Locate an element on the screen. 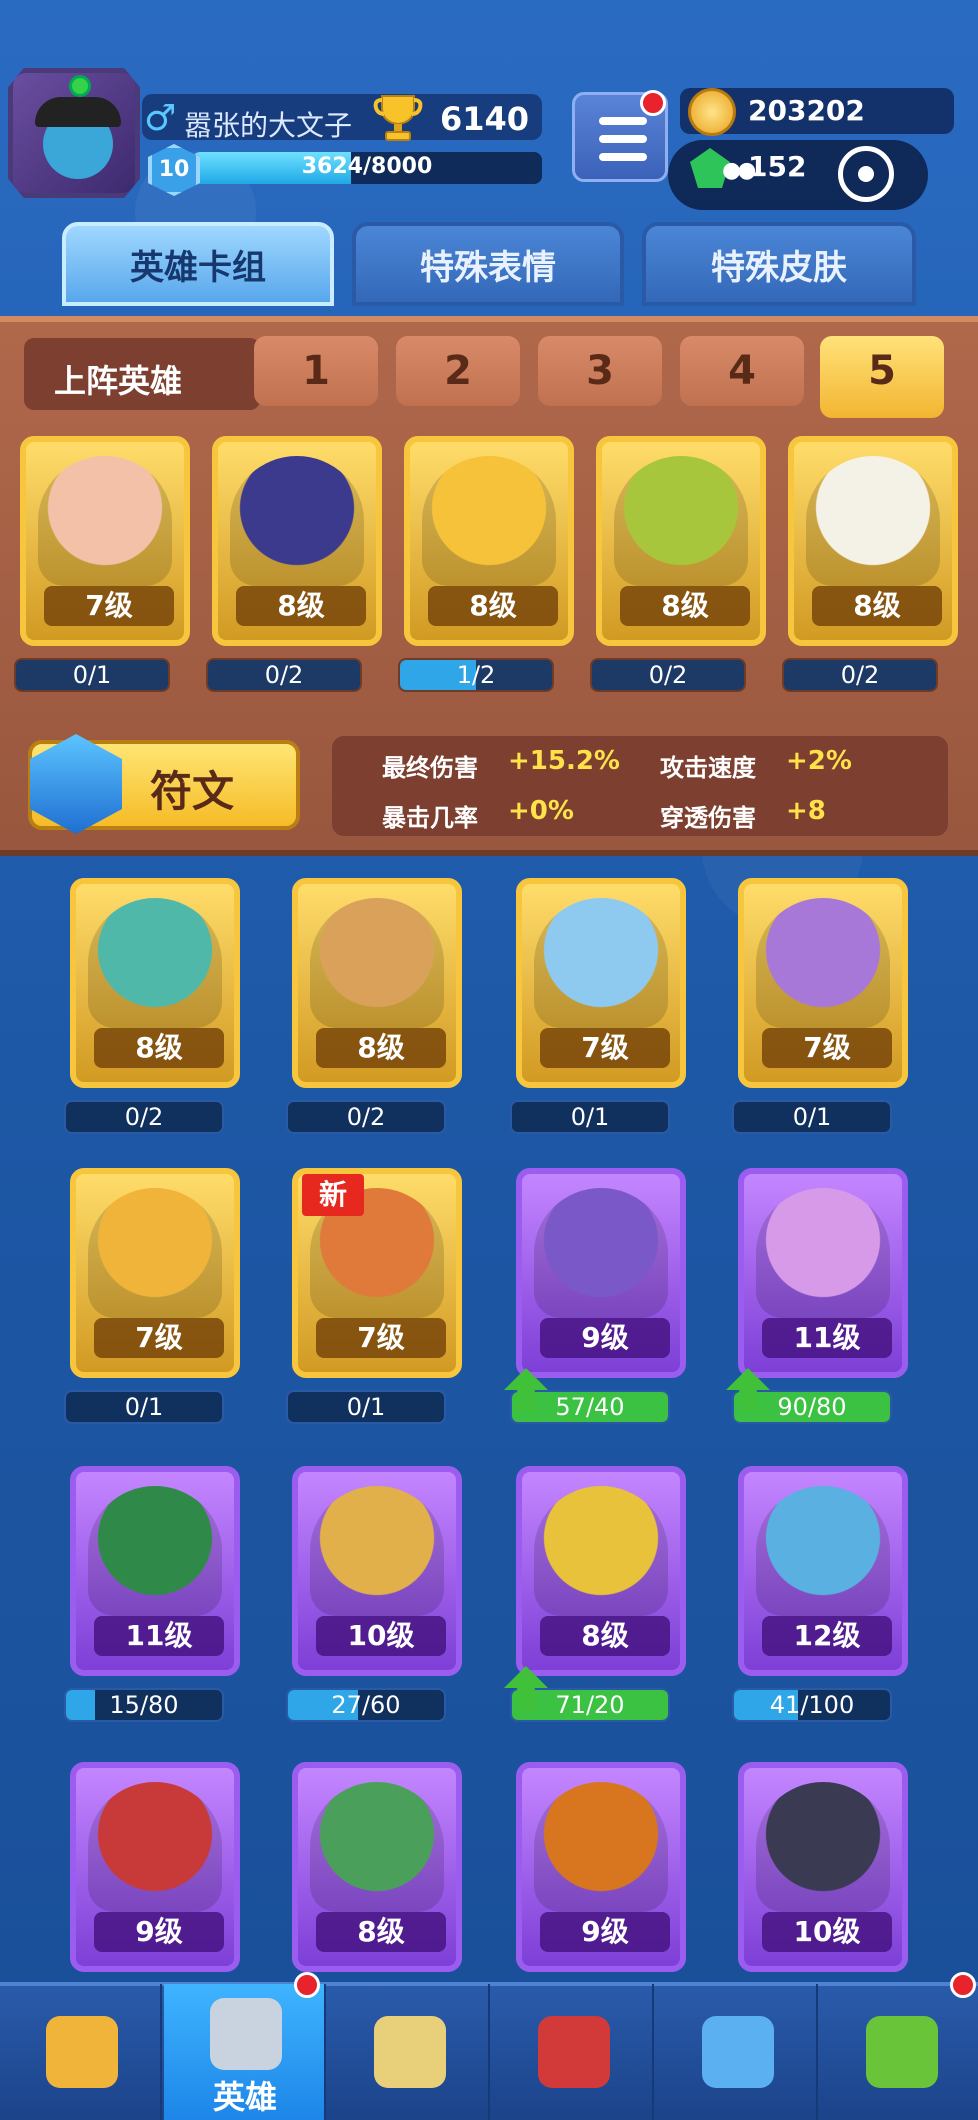 This screenshot has width=978, height=2120. stat-final-damage-value: +15.2% is located at coordinates (564, 761).